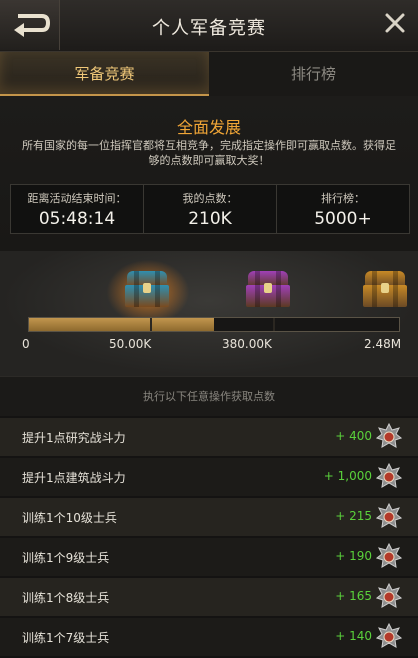  What do you see at coordinates (66, 598) in the screenshot?
I see `task-label: 训练1个8级士兵` at bounding box center [66, 598].